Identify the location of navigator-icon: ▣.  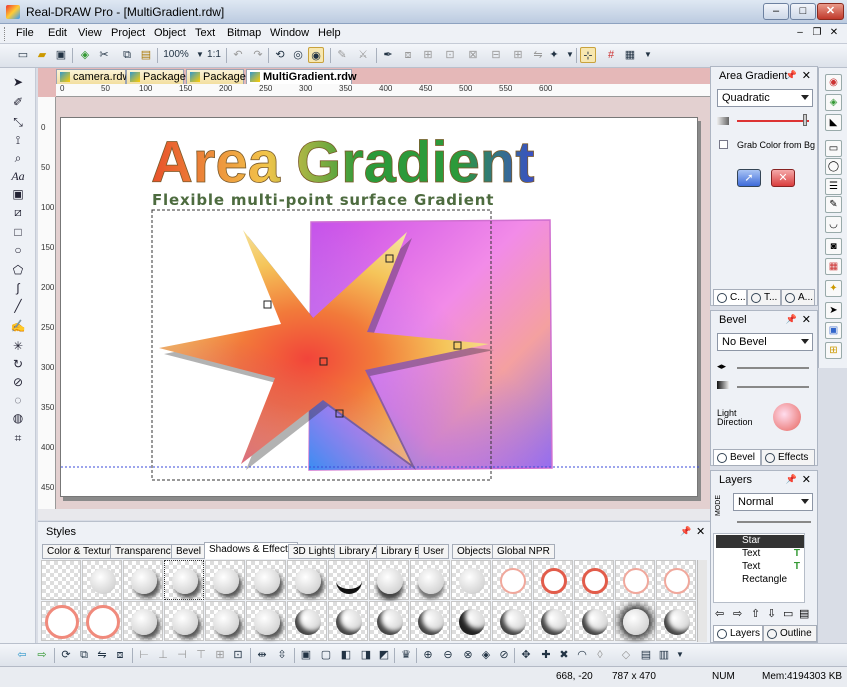
(833, 330).